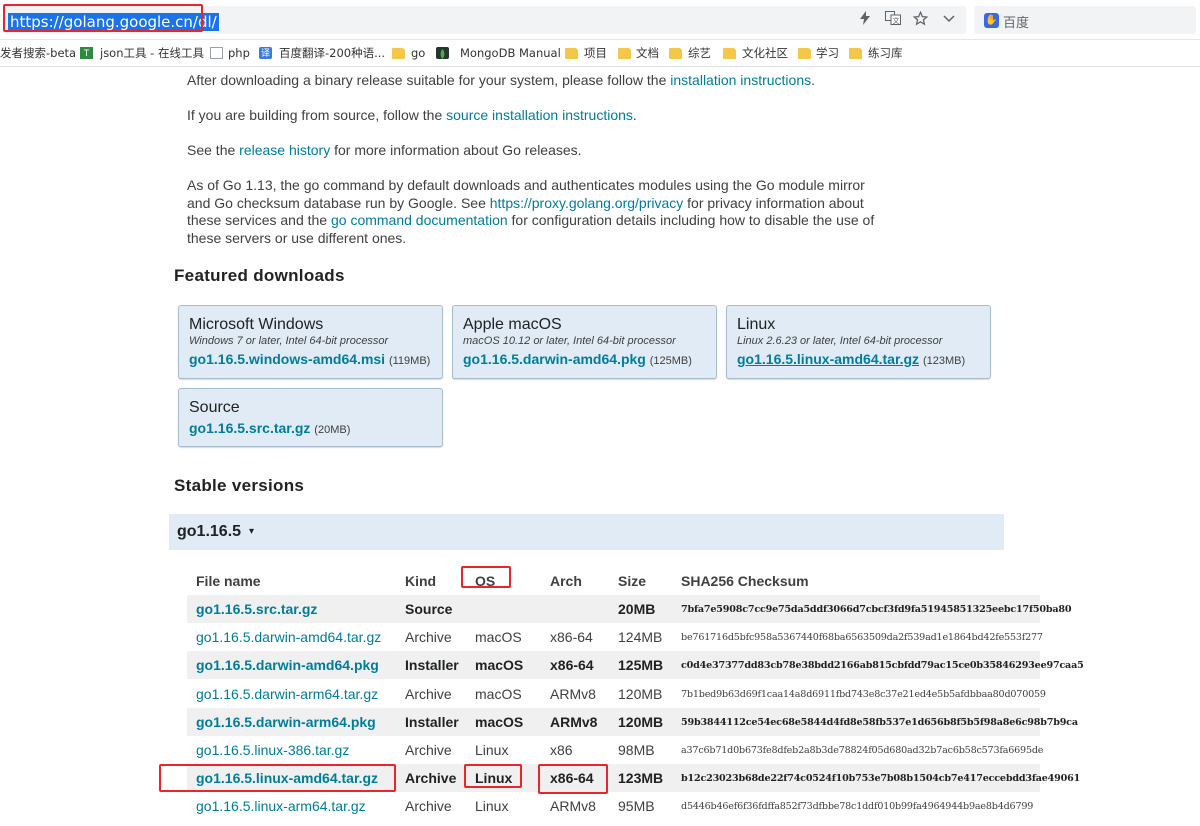  I want to click on download-card-source: Source go1.16.5.src.tar.gz (20MB), so click(310, 417).